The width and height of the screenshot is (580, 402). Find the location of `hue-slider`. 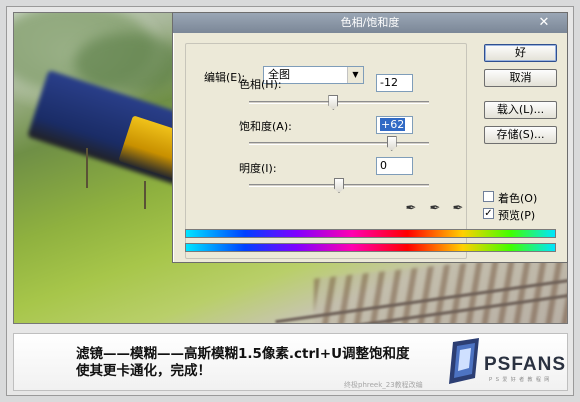

hue-slider is located at coordinates (339, 102).